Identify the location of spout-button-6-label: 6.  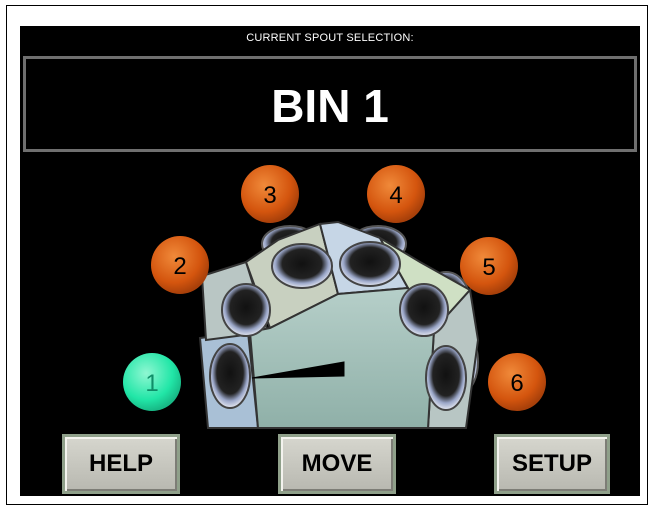
(516, 383).